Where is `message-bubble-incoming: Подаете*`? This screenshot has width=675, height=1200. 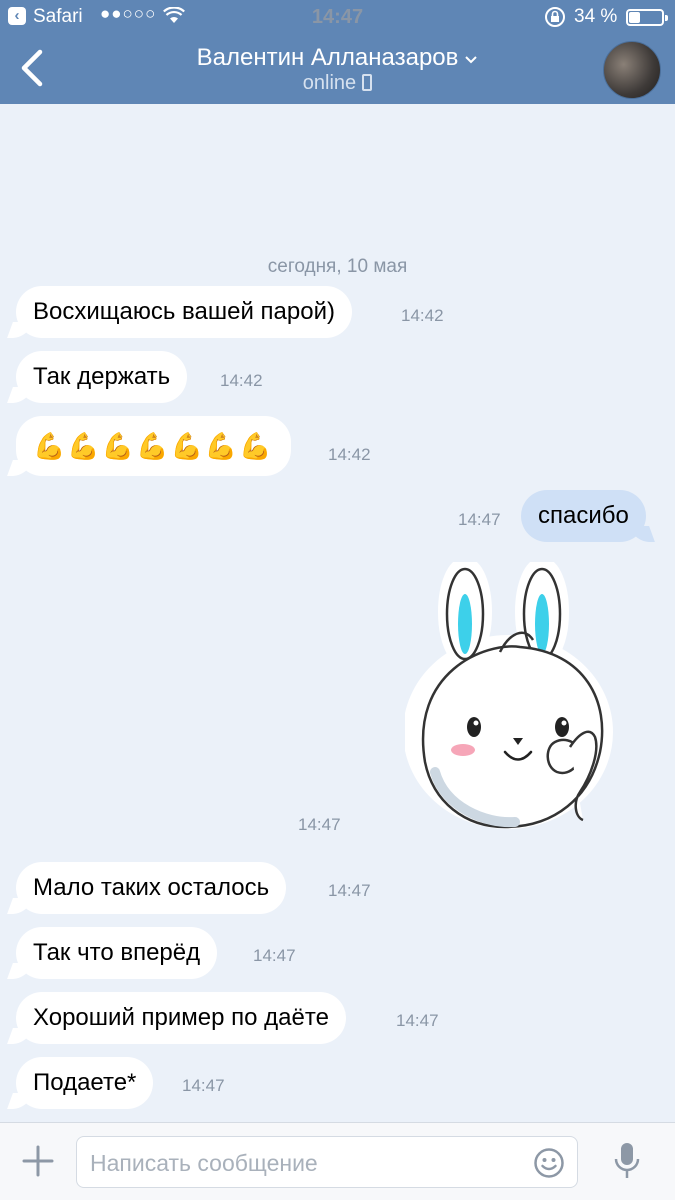 message-bubble-incoming: Подаете* is located at coordinates (85, 1083).